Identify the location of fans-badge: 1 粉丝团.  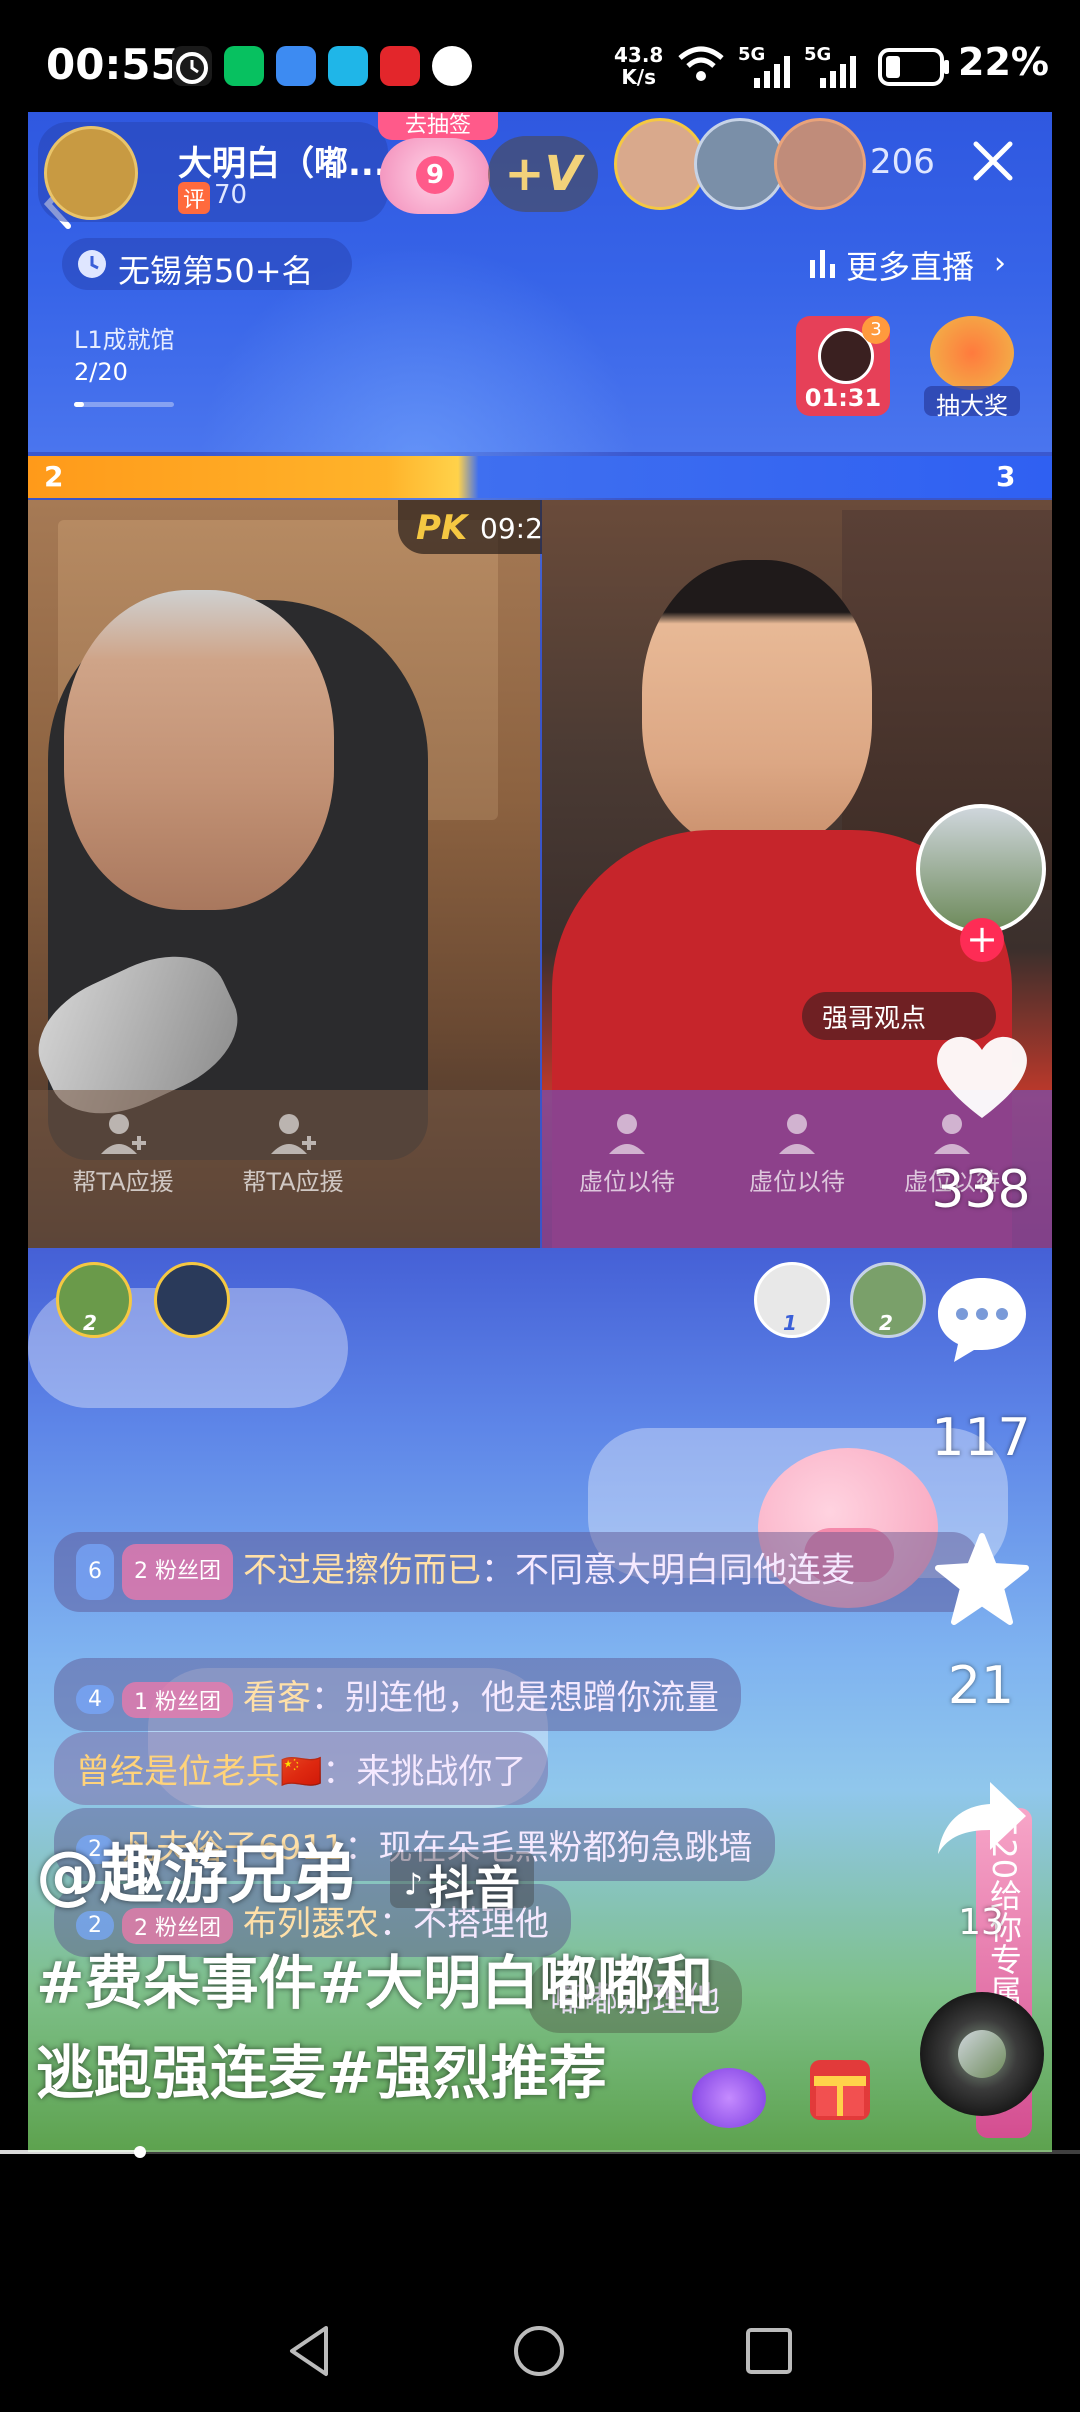
(178, 1699).